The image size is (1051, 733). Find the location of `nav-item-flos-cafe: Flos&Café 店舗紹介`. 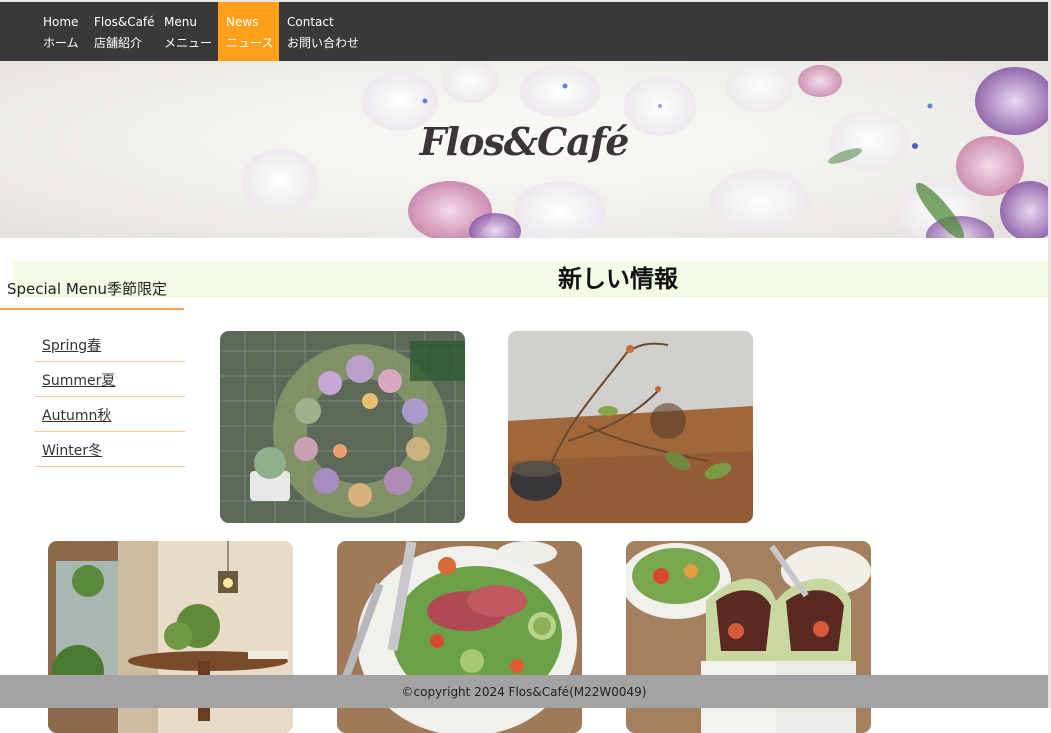

nav-item-flos-cafe: Flos&Café 店舗紹介 is located at coordinates (121, 31).